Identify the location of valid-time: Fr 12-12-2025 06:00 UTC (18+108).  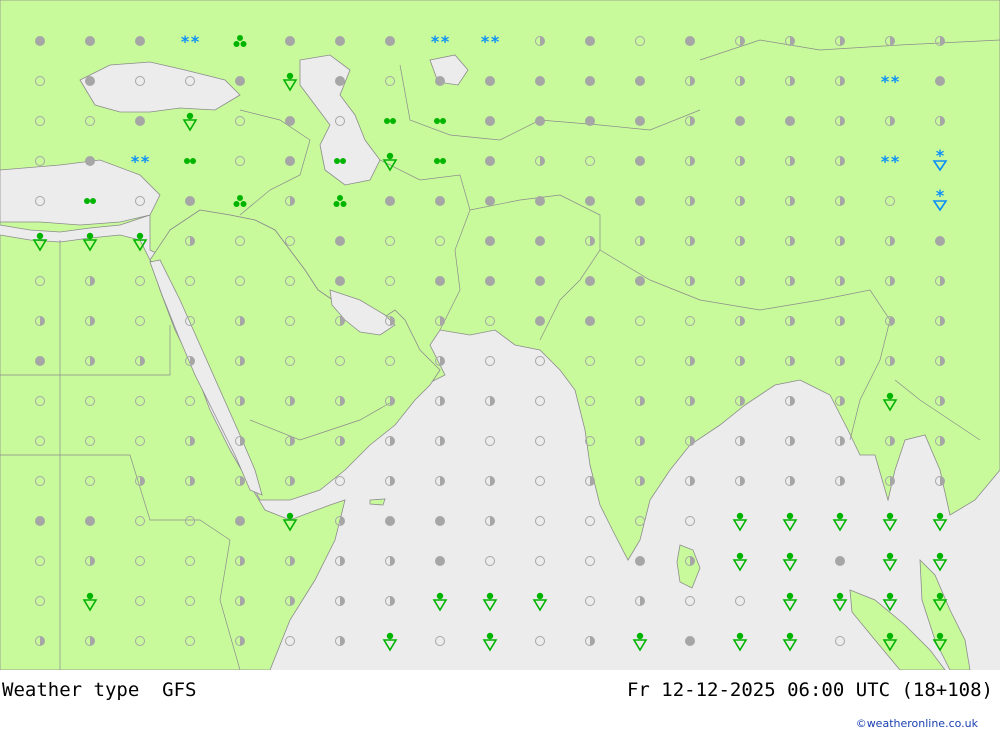
(809, 690).